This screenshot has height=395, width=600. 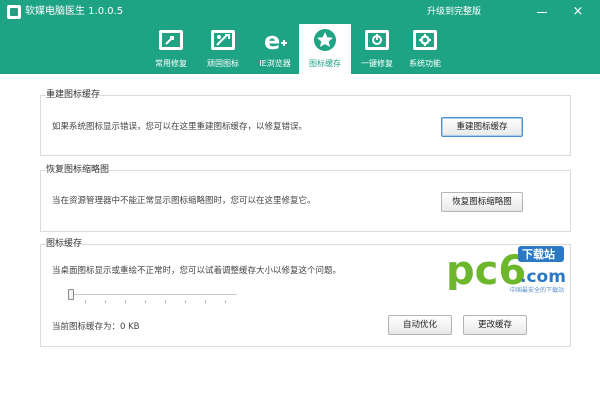 What do you see at coordinates (275, 63) in the screenshot?
I see `tool-label: IE浏览器` at bounding box center [275, 63].